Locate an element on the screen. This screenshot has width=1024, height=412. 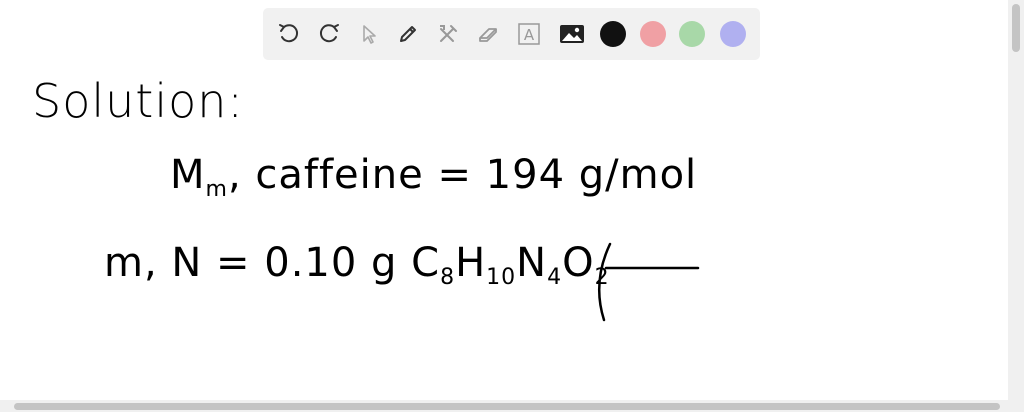
pen-button is located at coordinates (408, 34).